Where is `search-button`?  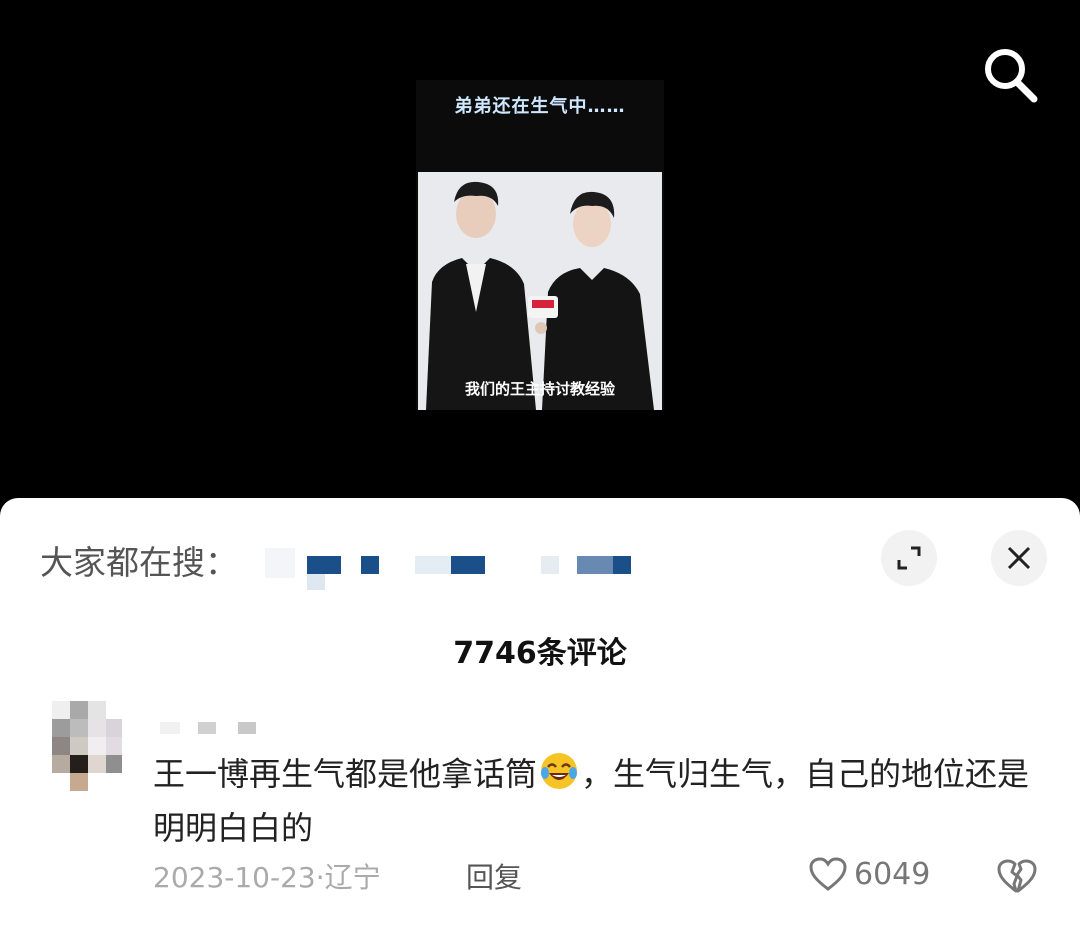
search-button is located at coordinates (1010, 74).